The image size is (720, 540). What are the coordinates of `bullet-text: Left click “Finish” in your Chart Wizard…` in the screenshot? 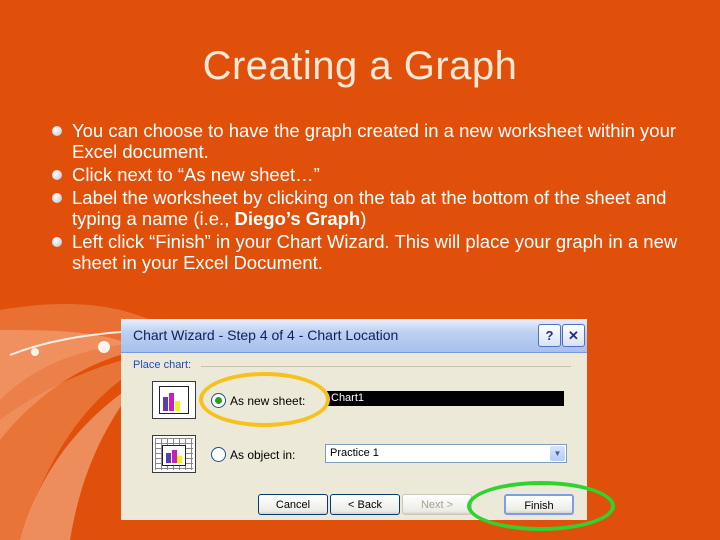 It's located at (375, 252).